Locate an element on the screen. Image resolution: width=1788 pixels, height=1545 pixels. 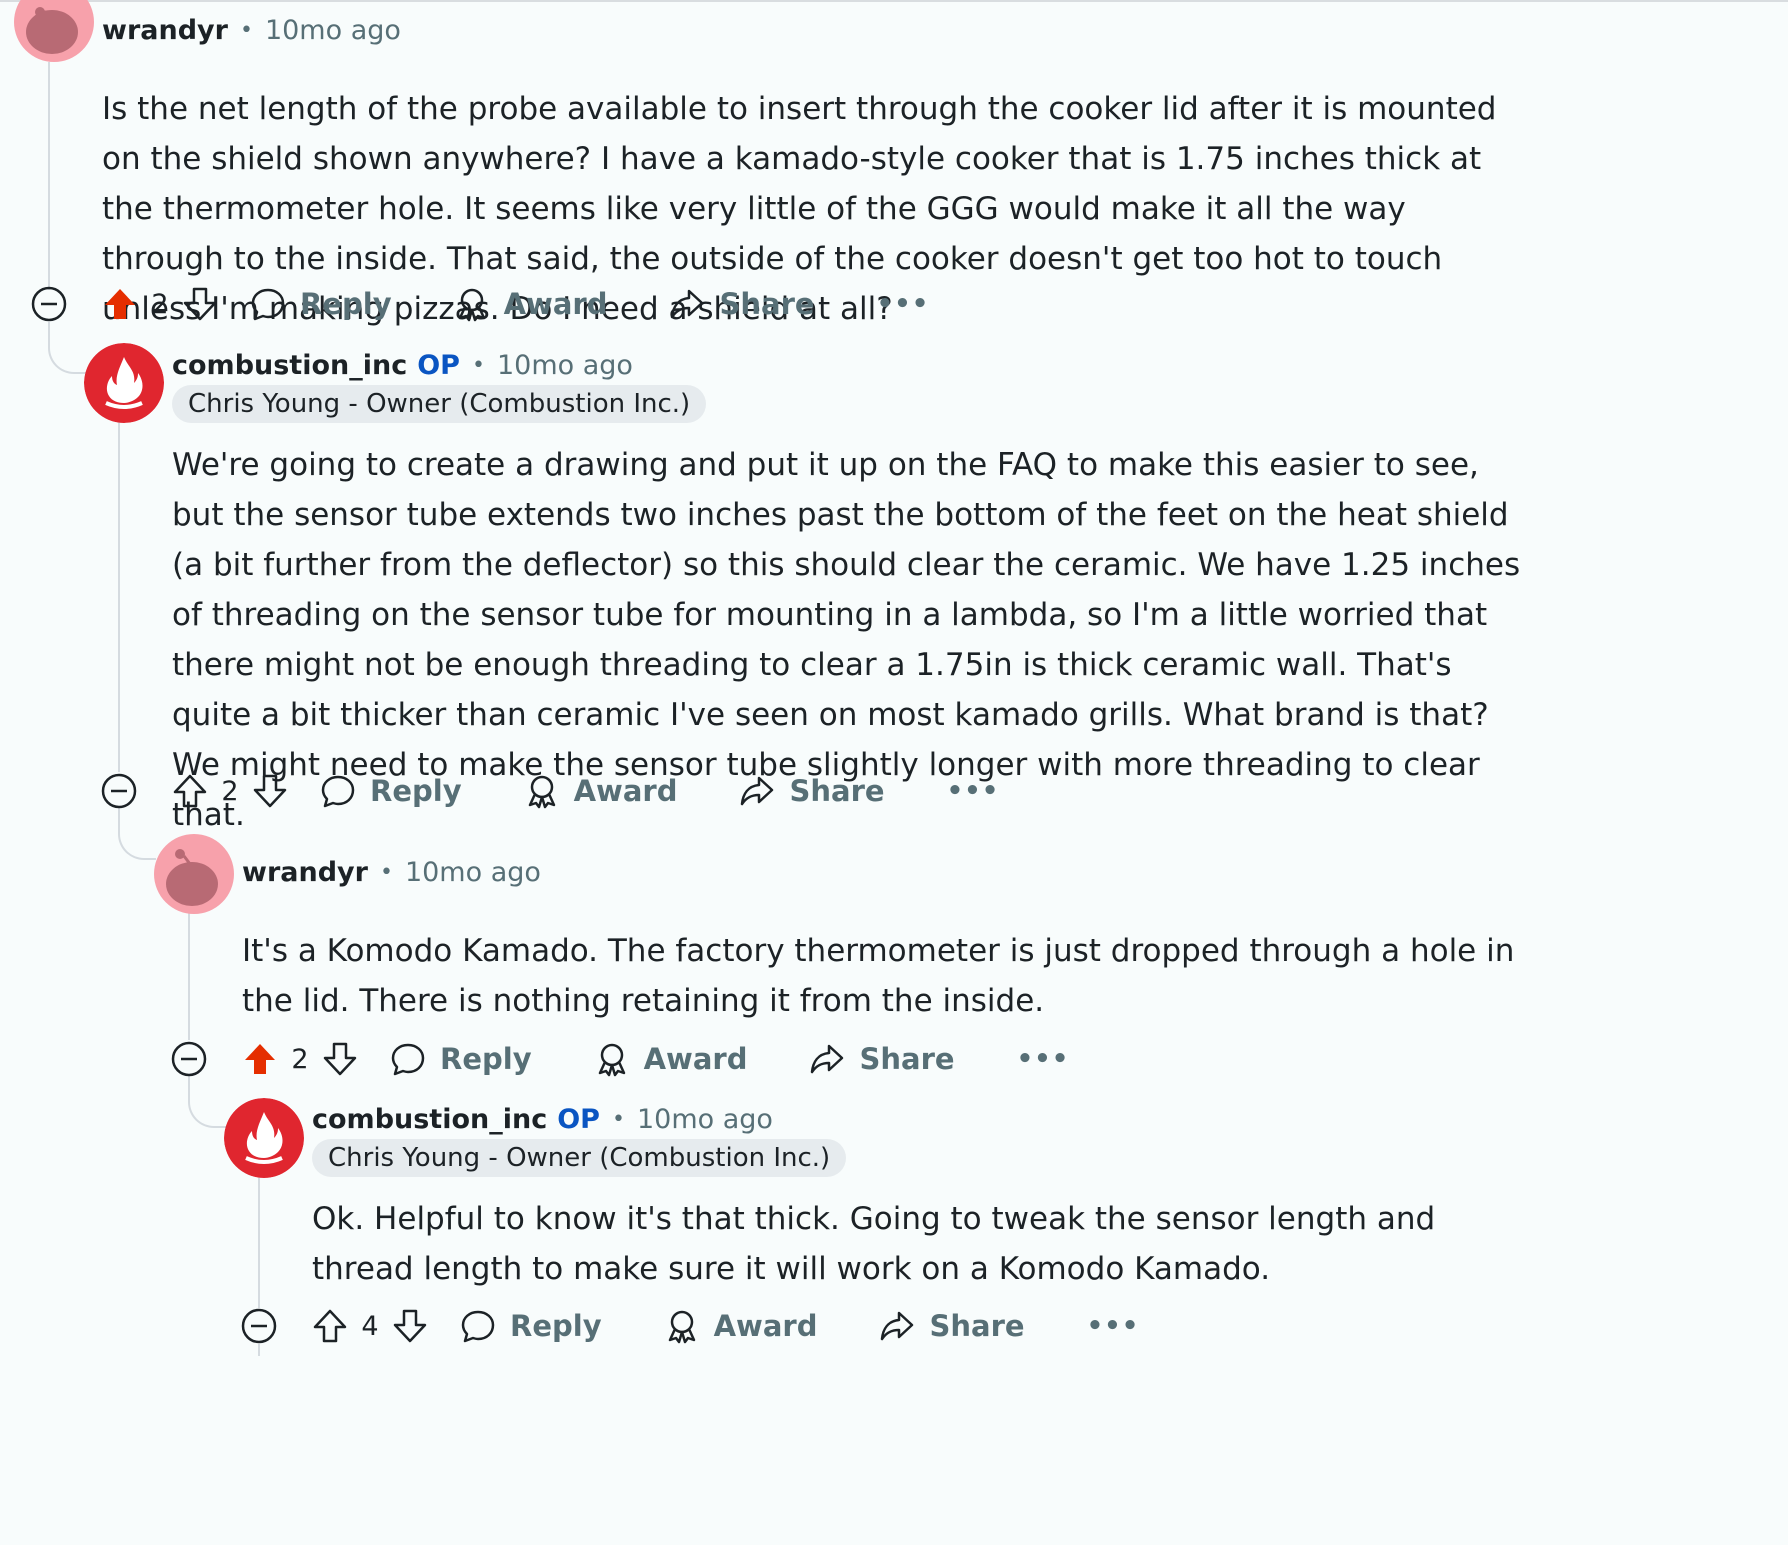
comment-actions: 4 Reply Award Share ••• is located at coordinates (724, 1326).